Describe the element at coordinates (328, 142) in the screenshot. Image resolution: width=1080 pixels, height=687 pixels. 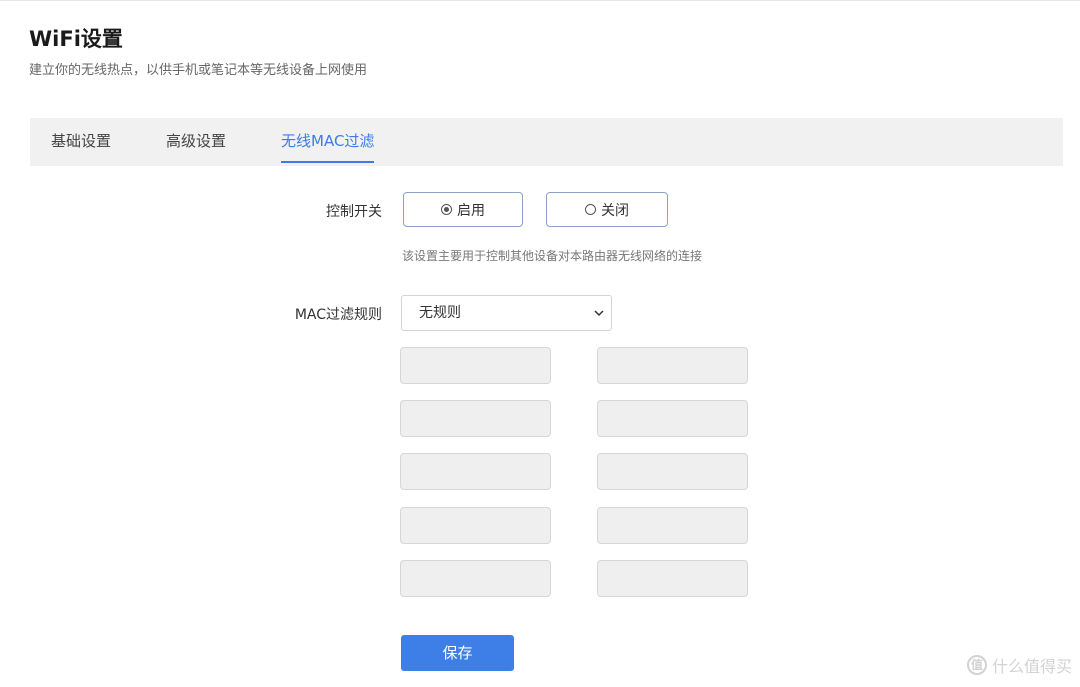
I see `tab-wireless-mac-filter: 无线MAC过滤` at that location.